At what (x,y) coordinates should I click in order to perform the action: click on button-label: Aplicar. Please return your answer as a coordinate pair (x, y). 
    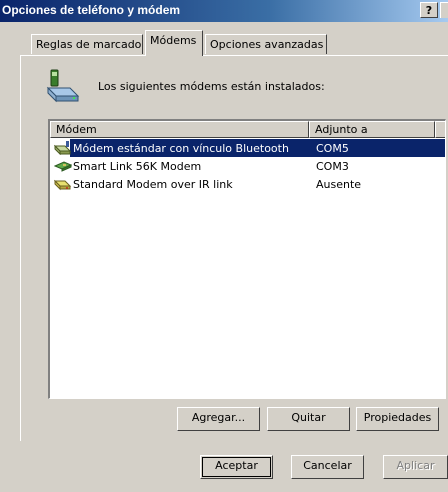
    Looking at the image, I should click on (415, 465).